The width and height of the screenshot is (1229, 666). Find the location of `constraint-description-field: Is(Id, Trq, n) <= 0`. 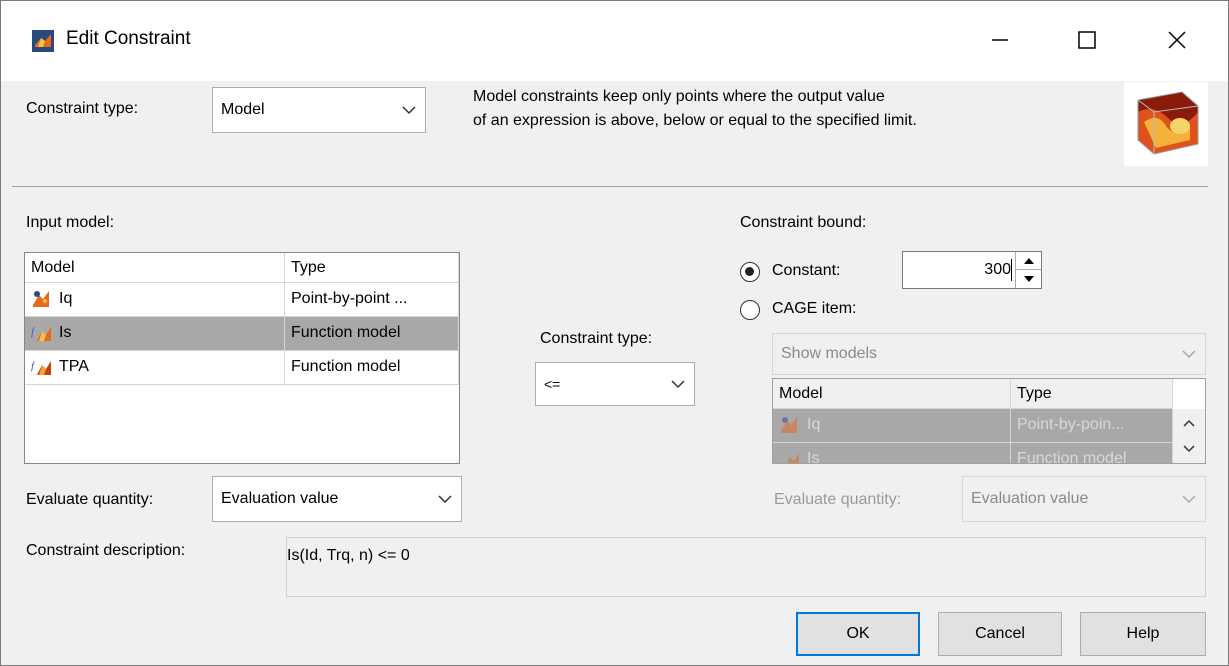

constraint-description-field: Is(Id, Trq, n) <= 0 is located at coordinates (746, 567).